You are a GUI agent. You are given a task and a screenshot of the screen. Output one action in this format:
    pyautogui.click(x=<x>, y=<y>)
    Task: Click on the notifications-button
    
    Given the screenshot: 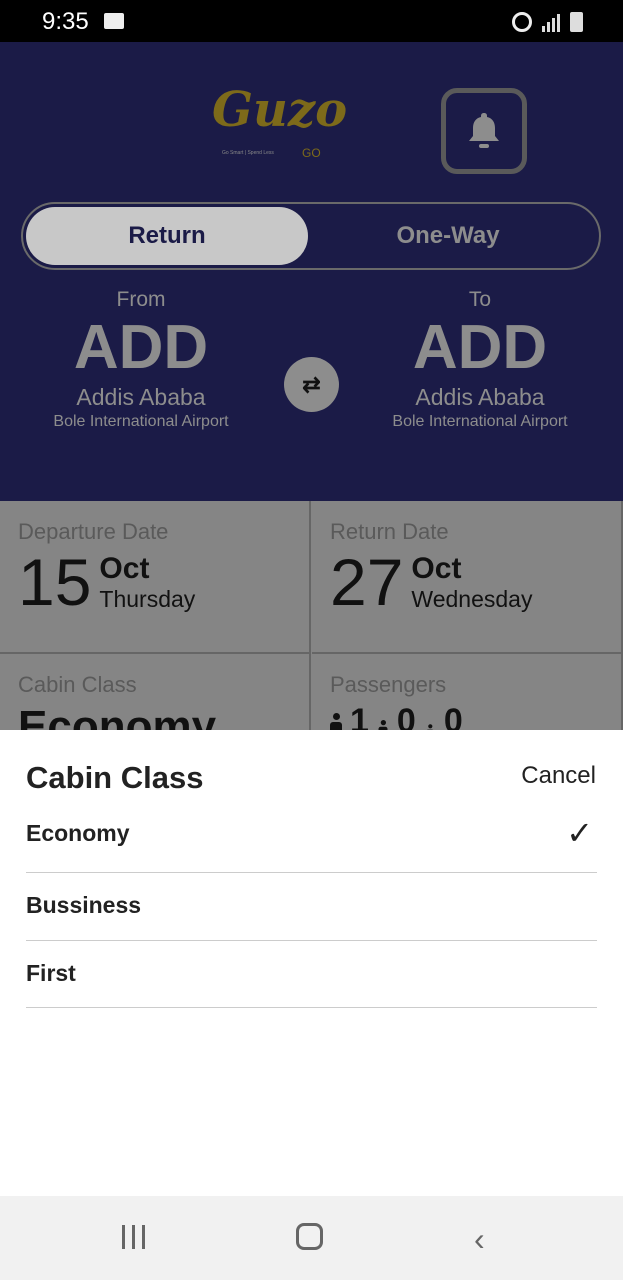 What is the action you would take?
    pyautogui.click(x=484, y=131)
    